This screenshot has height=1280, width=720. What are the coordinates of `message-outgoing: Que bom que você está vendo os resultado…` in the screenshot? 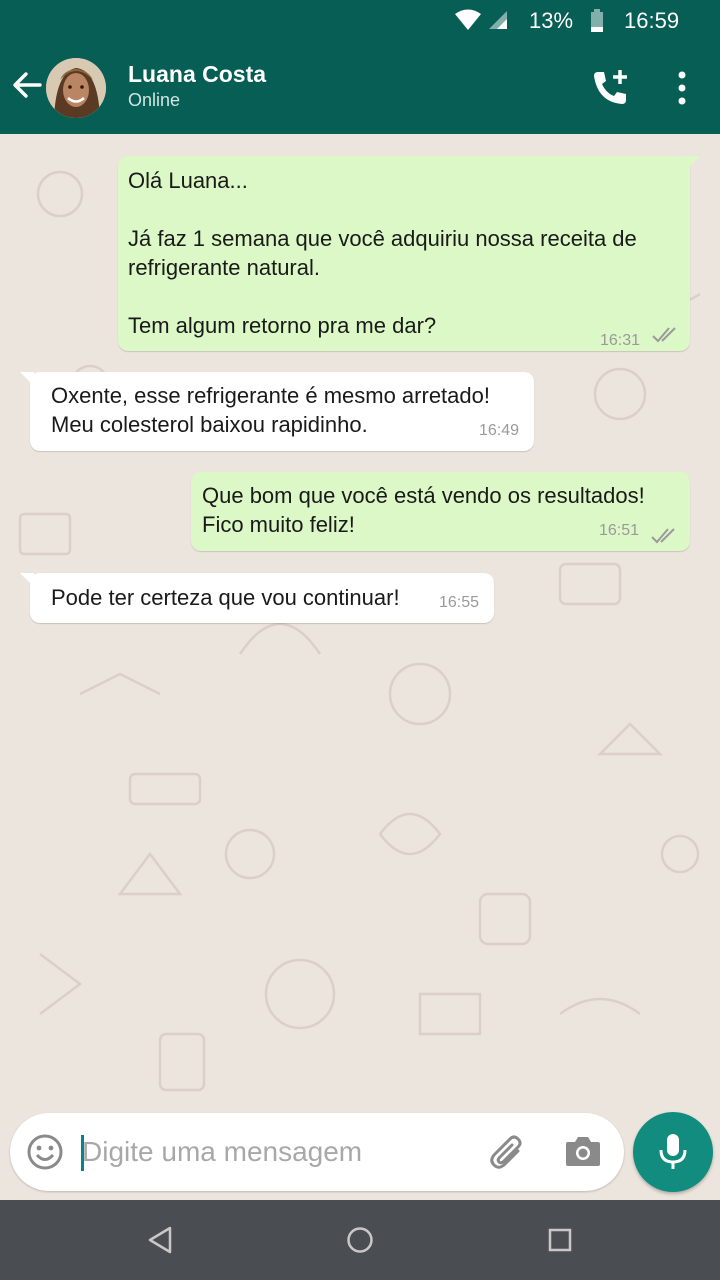 It's located at (440, 511).